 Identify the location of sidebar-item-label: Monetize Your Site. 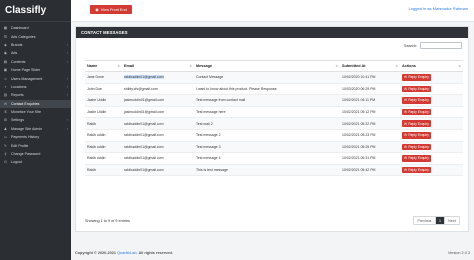
(26, 112).